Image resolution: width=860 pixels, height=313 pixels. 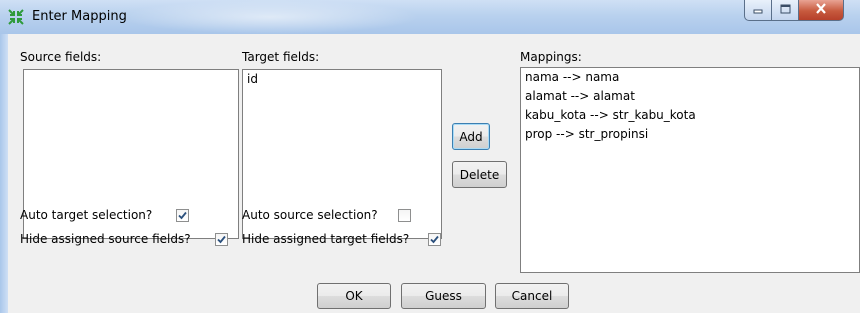 What do you see at coordinates (471, 136) in the screenshot?
I see `add-button: Add` at bounding box center [471, 136].